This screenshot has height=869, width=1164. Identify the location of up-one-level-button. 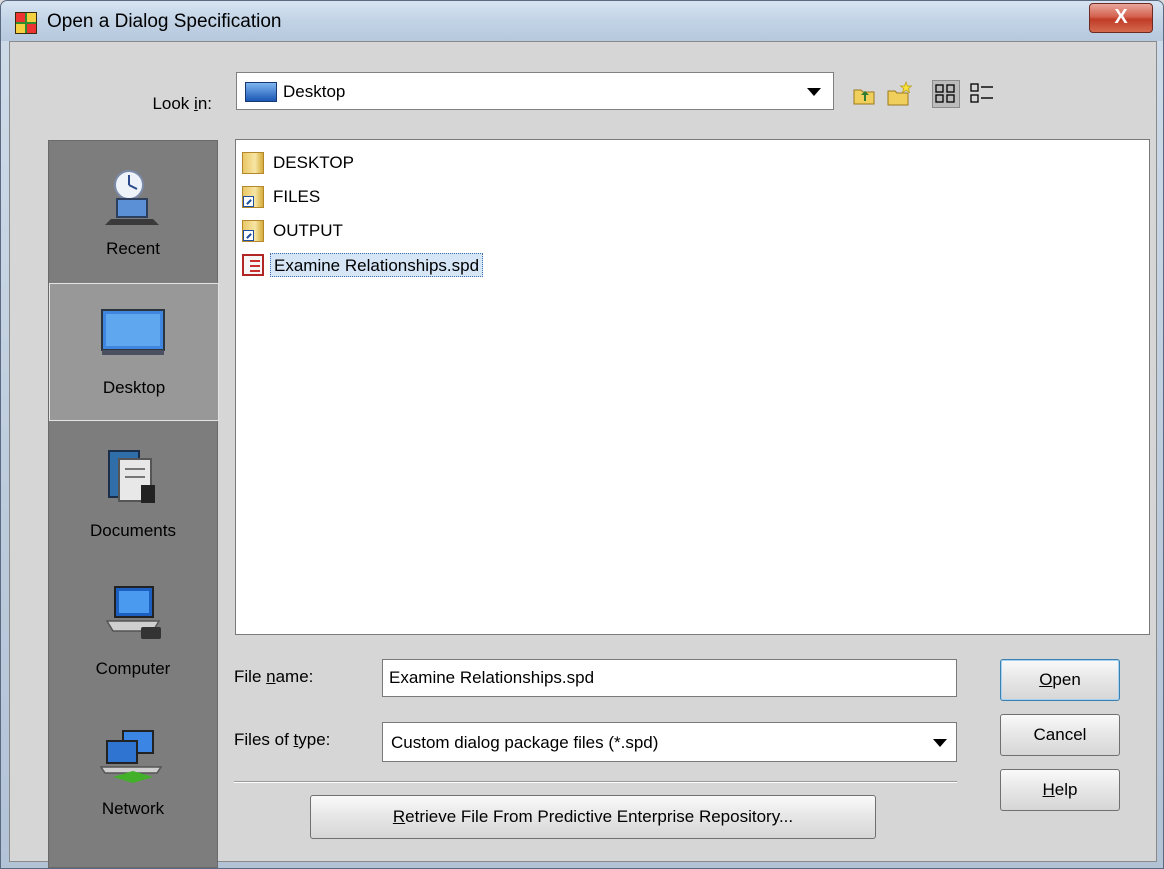
(864, 94).